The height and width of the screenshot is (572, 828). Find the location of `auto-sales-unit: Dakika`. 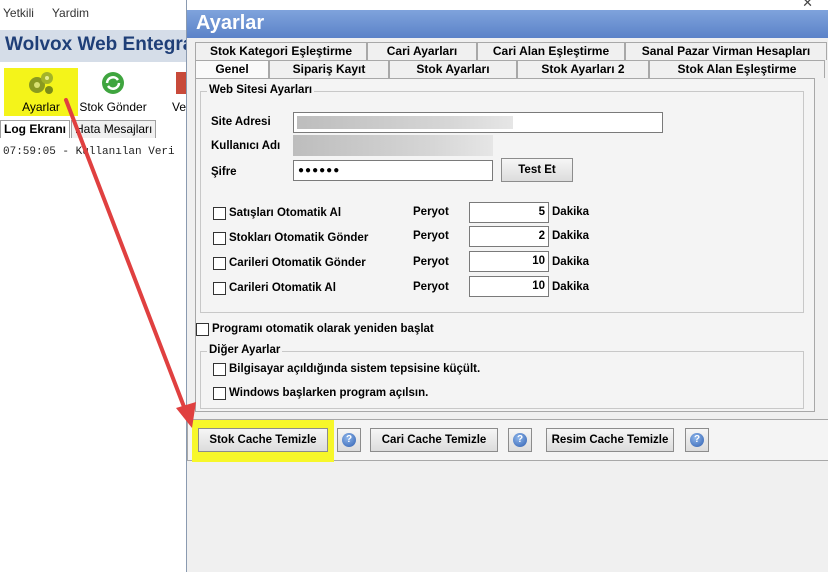

auto-sales-unit: Dakika is located at coordinates (571, 212).